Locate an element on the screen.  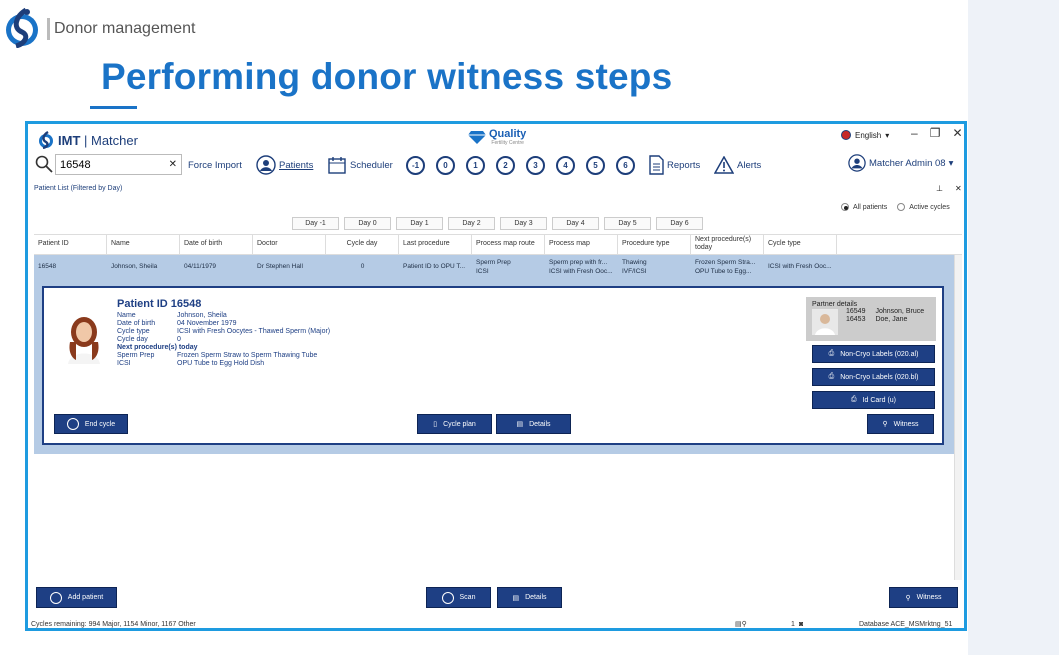
day-0-button: 0 is located at coordinates (445, 165).